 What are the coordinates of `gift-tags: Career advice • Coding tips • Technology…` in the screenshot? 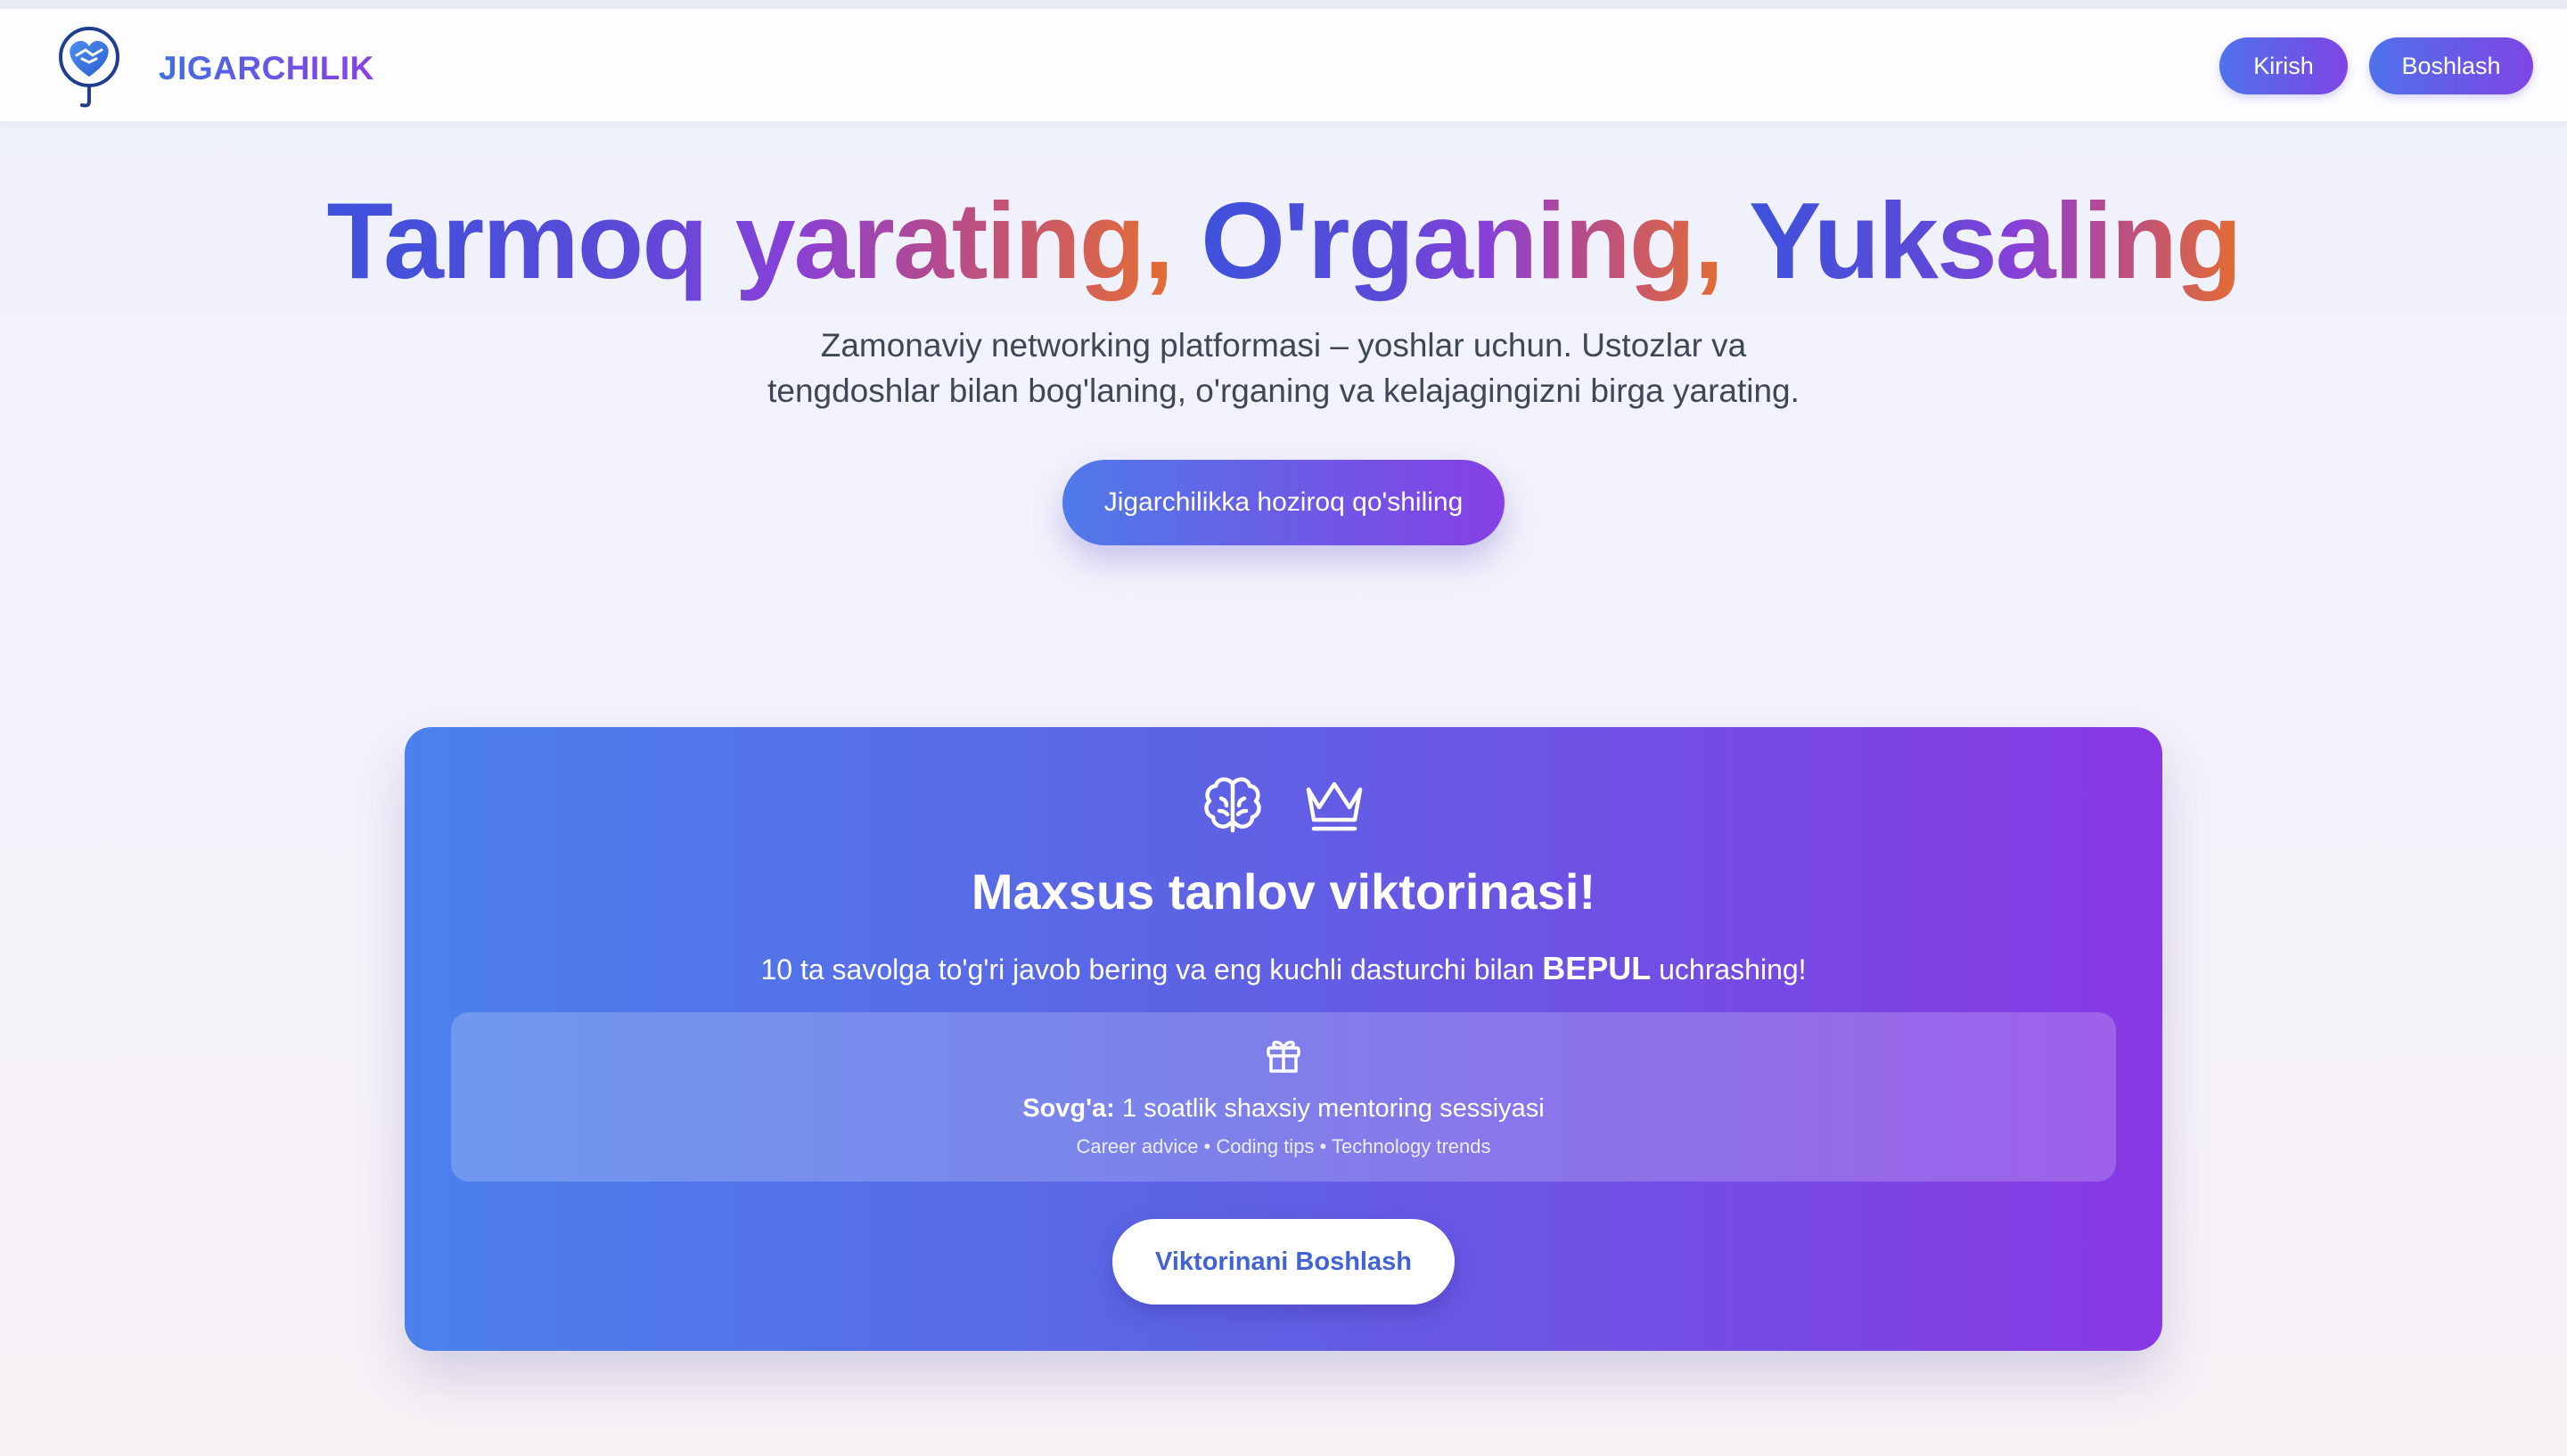 It's located at (1283, 1146).